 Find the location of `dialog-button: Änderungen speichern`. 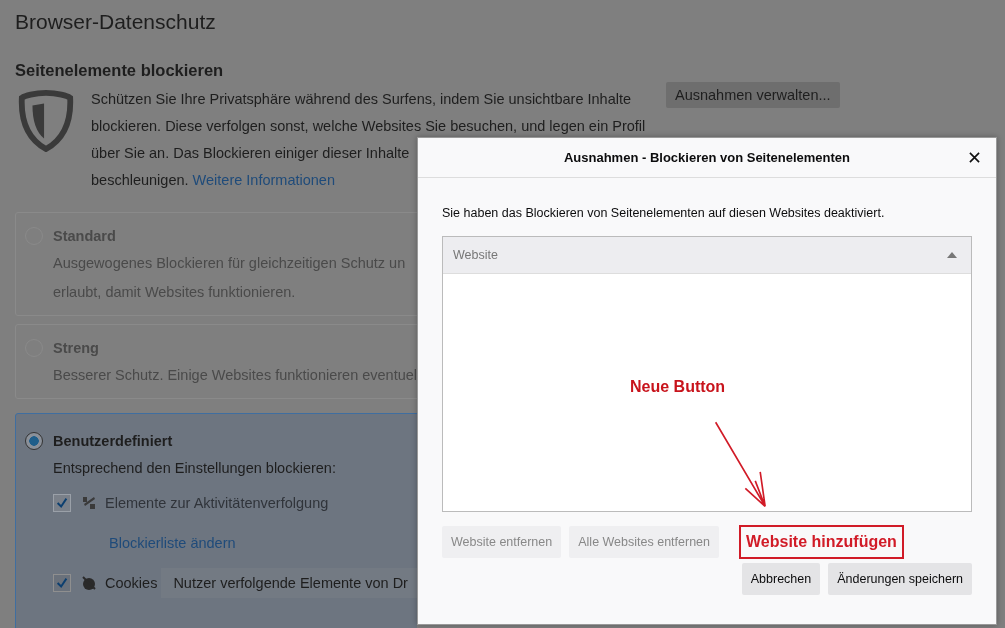

dialog-button: Änderungen speichern is located at coordinates (900, 579).